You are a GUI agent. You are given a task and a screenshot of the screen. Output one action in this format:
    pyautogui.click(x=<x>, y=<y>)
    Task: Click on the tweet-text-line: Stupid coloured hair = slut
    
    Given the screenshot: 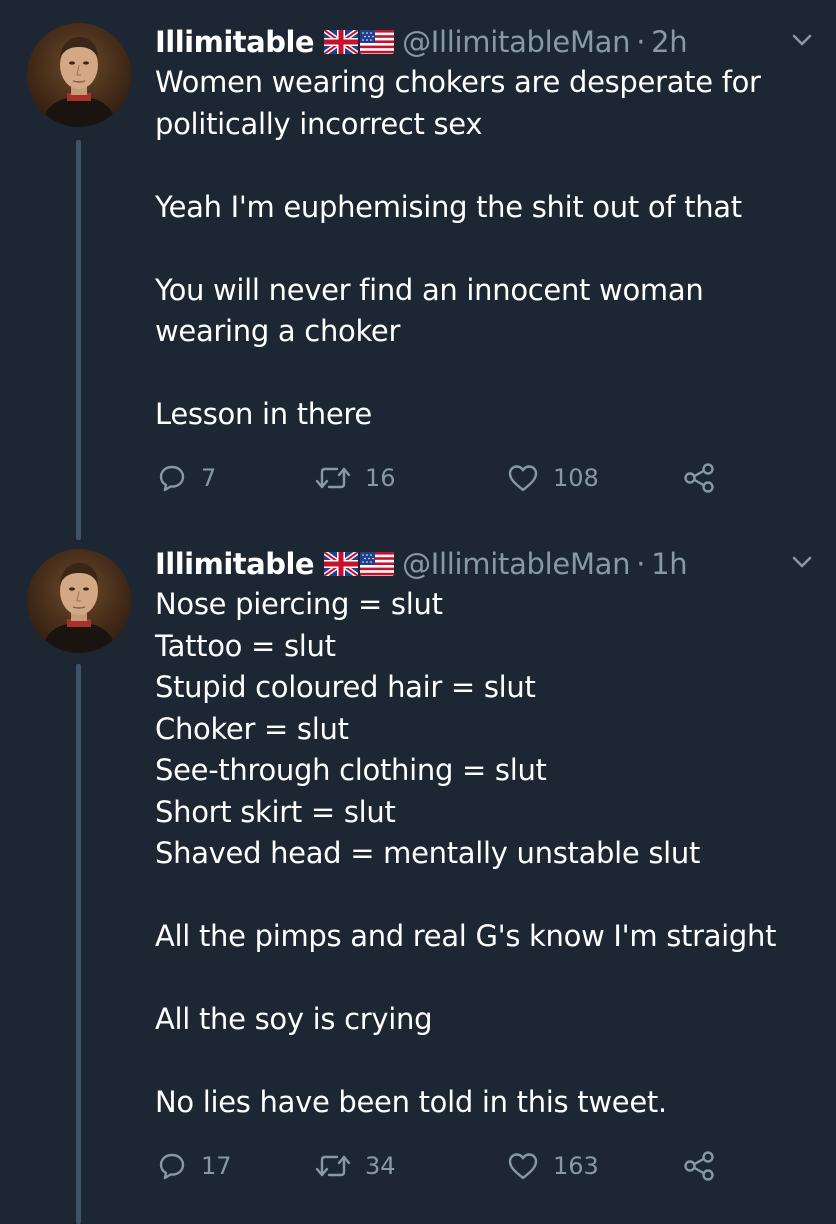 What is the action you would take?
    pyautogui.click(x=345, y=687)
    